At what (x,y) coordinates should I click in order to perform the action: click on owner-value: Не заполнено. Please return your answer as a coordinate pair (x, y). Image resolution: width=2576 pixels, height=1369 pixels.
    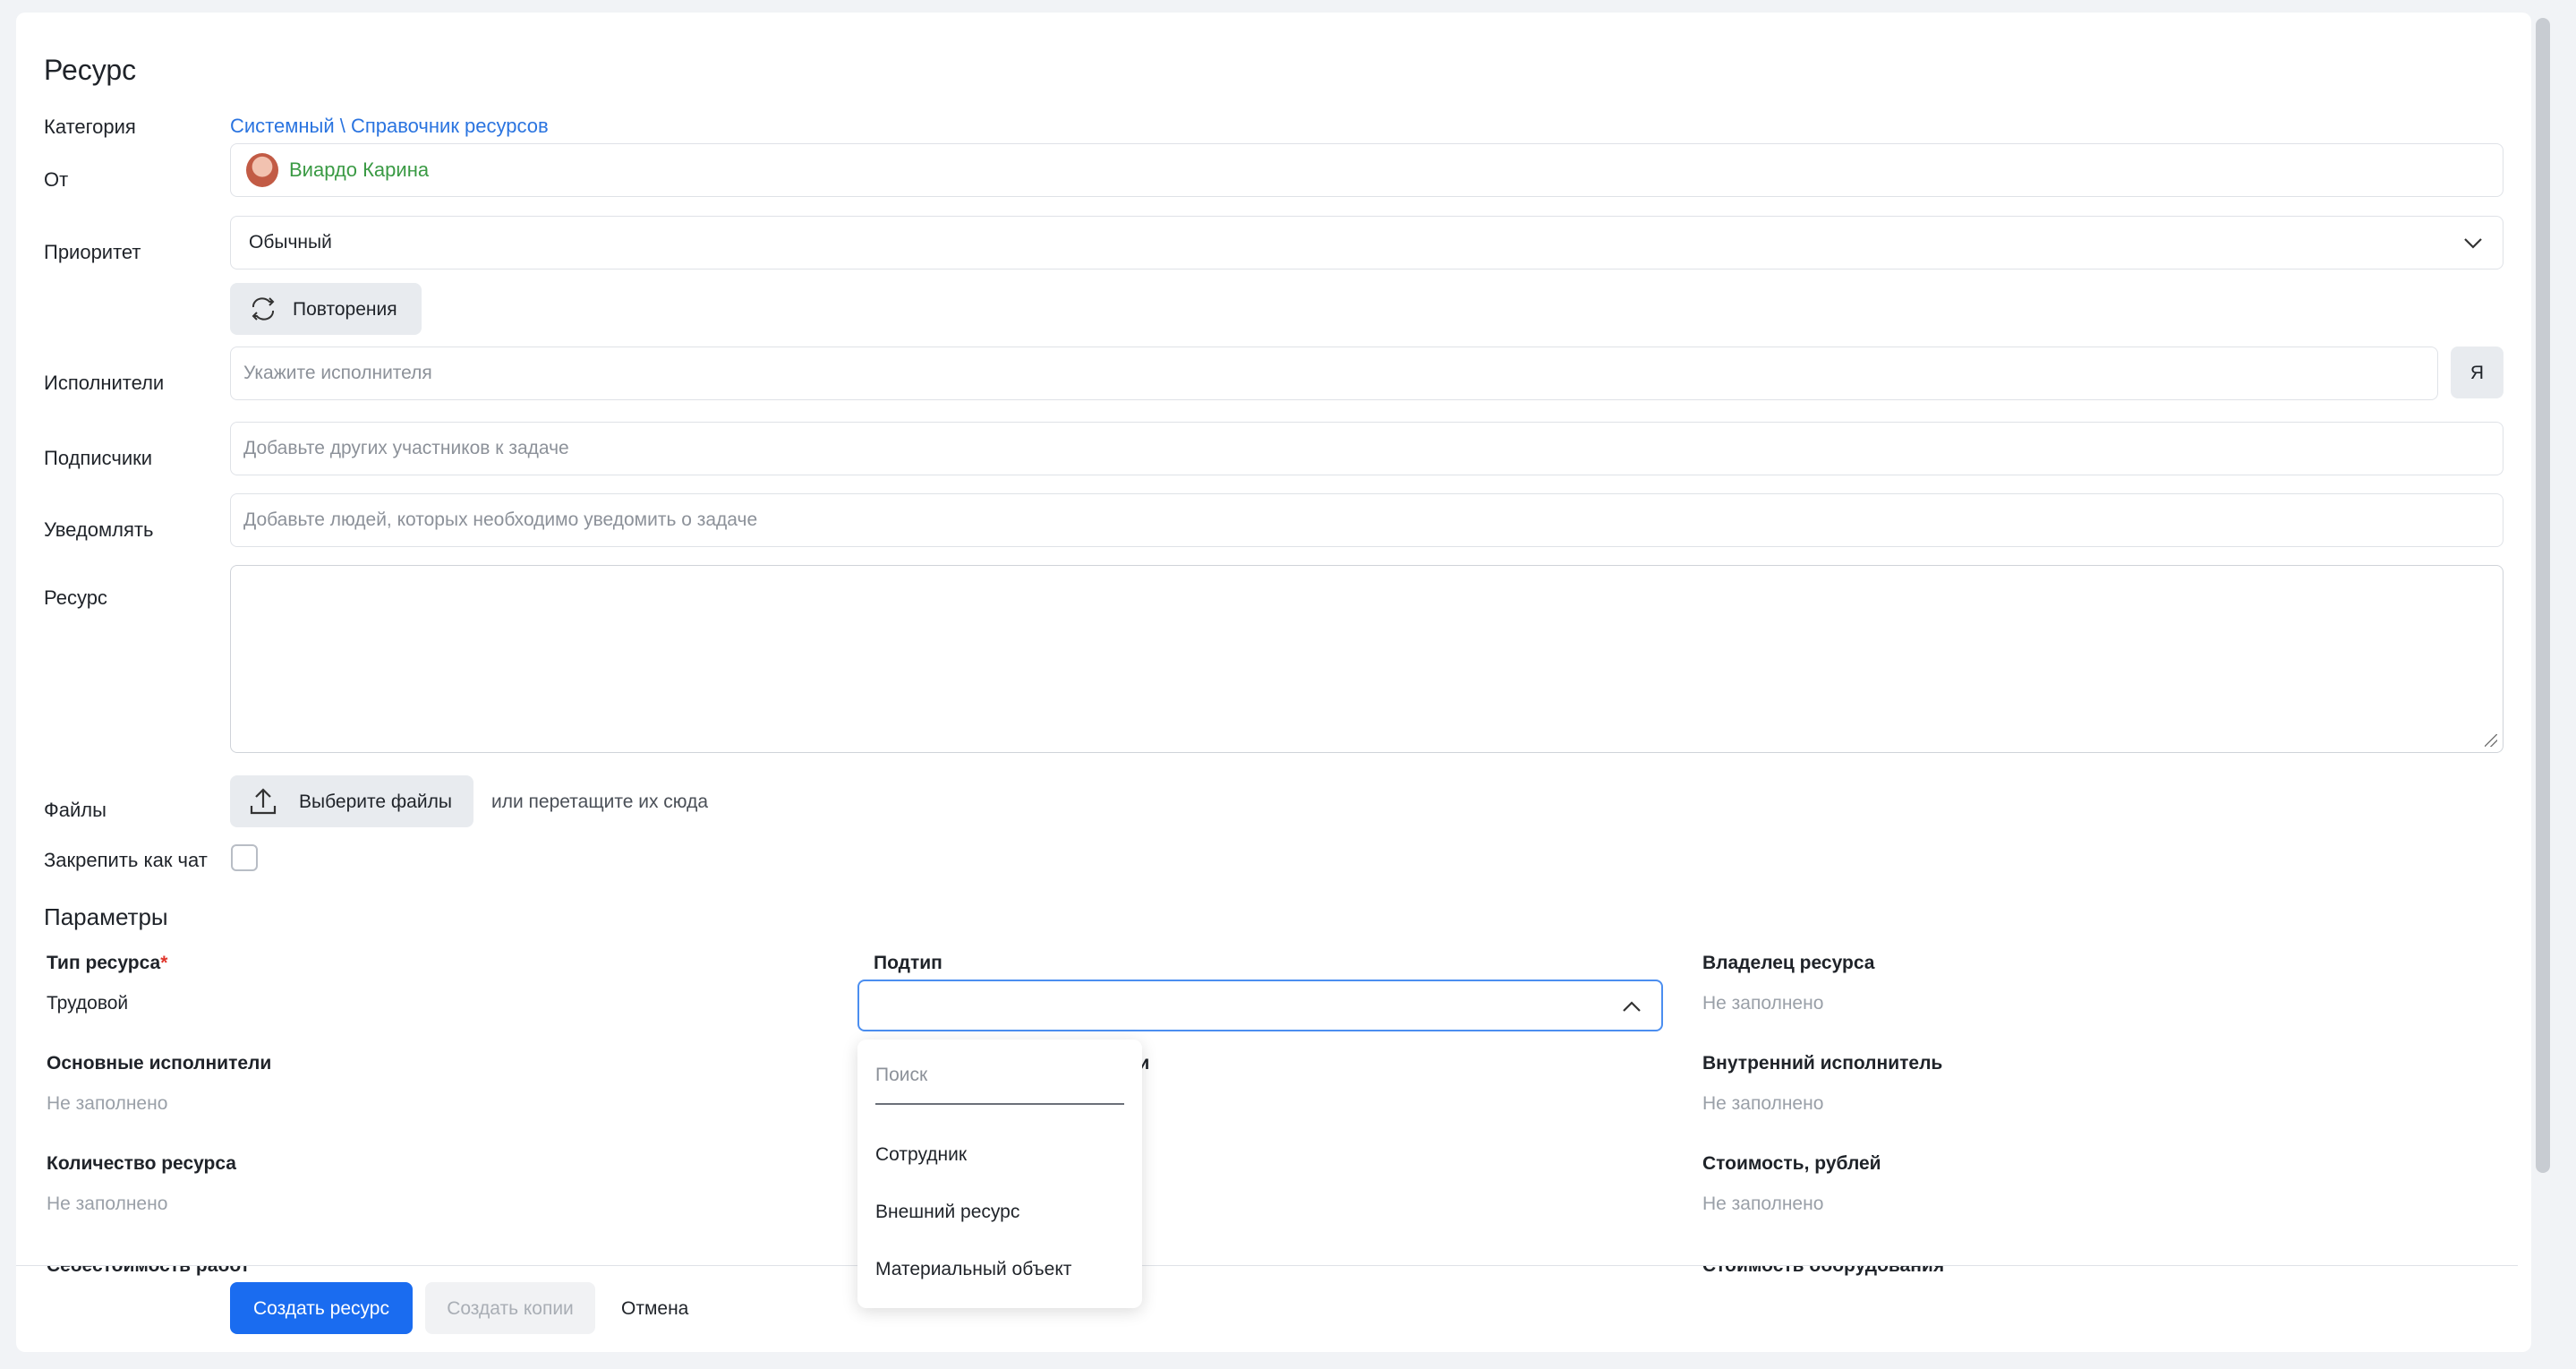
    Looking at the image, I should click on (1762, 1003).